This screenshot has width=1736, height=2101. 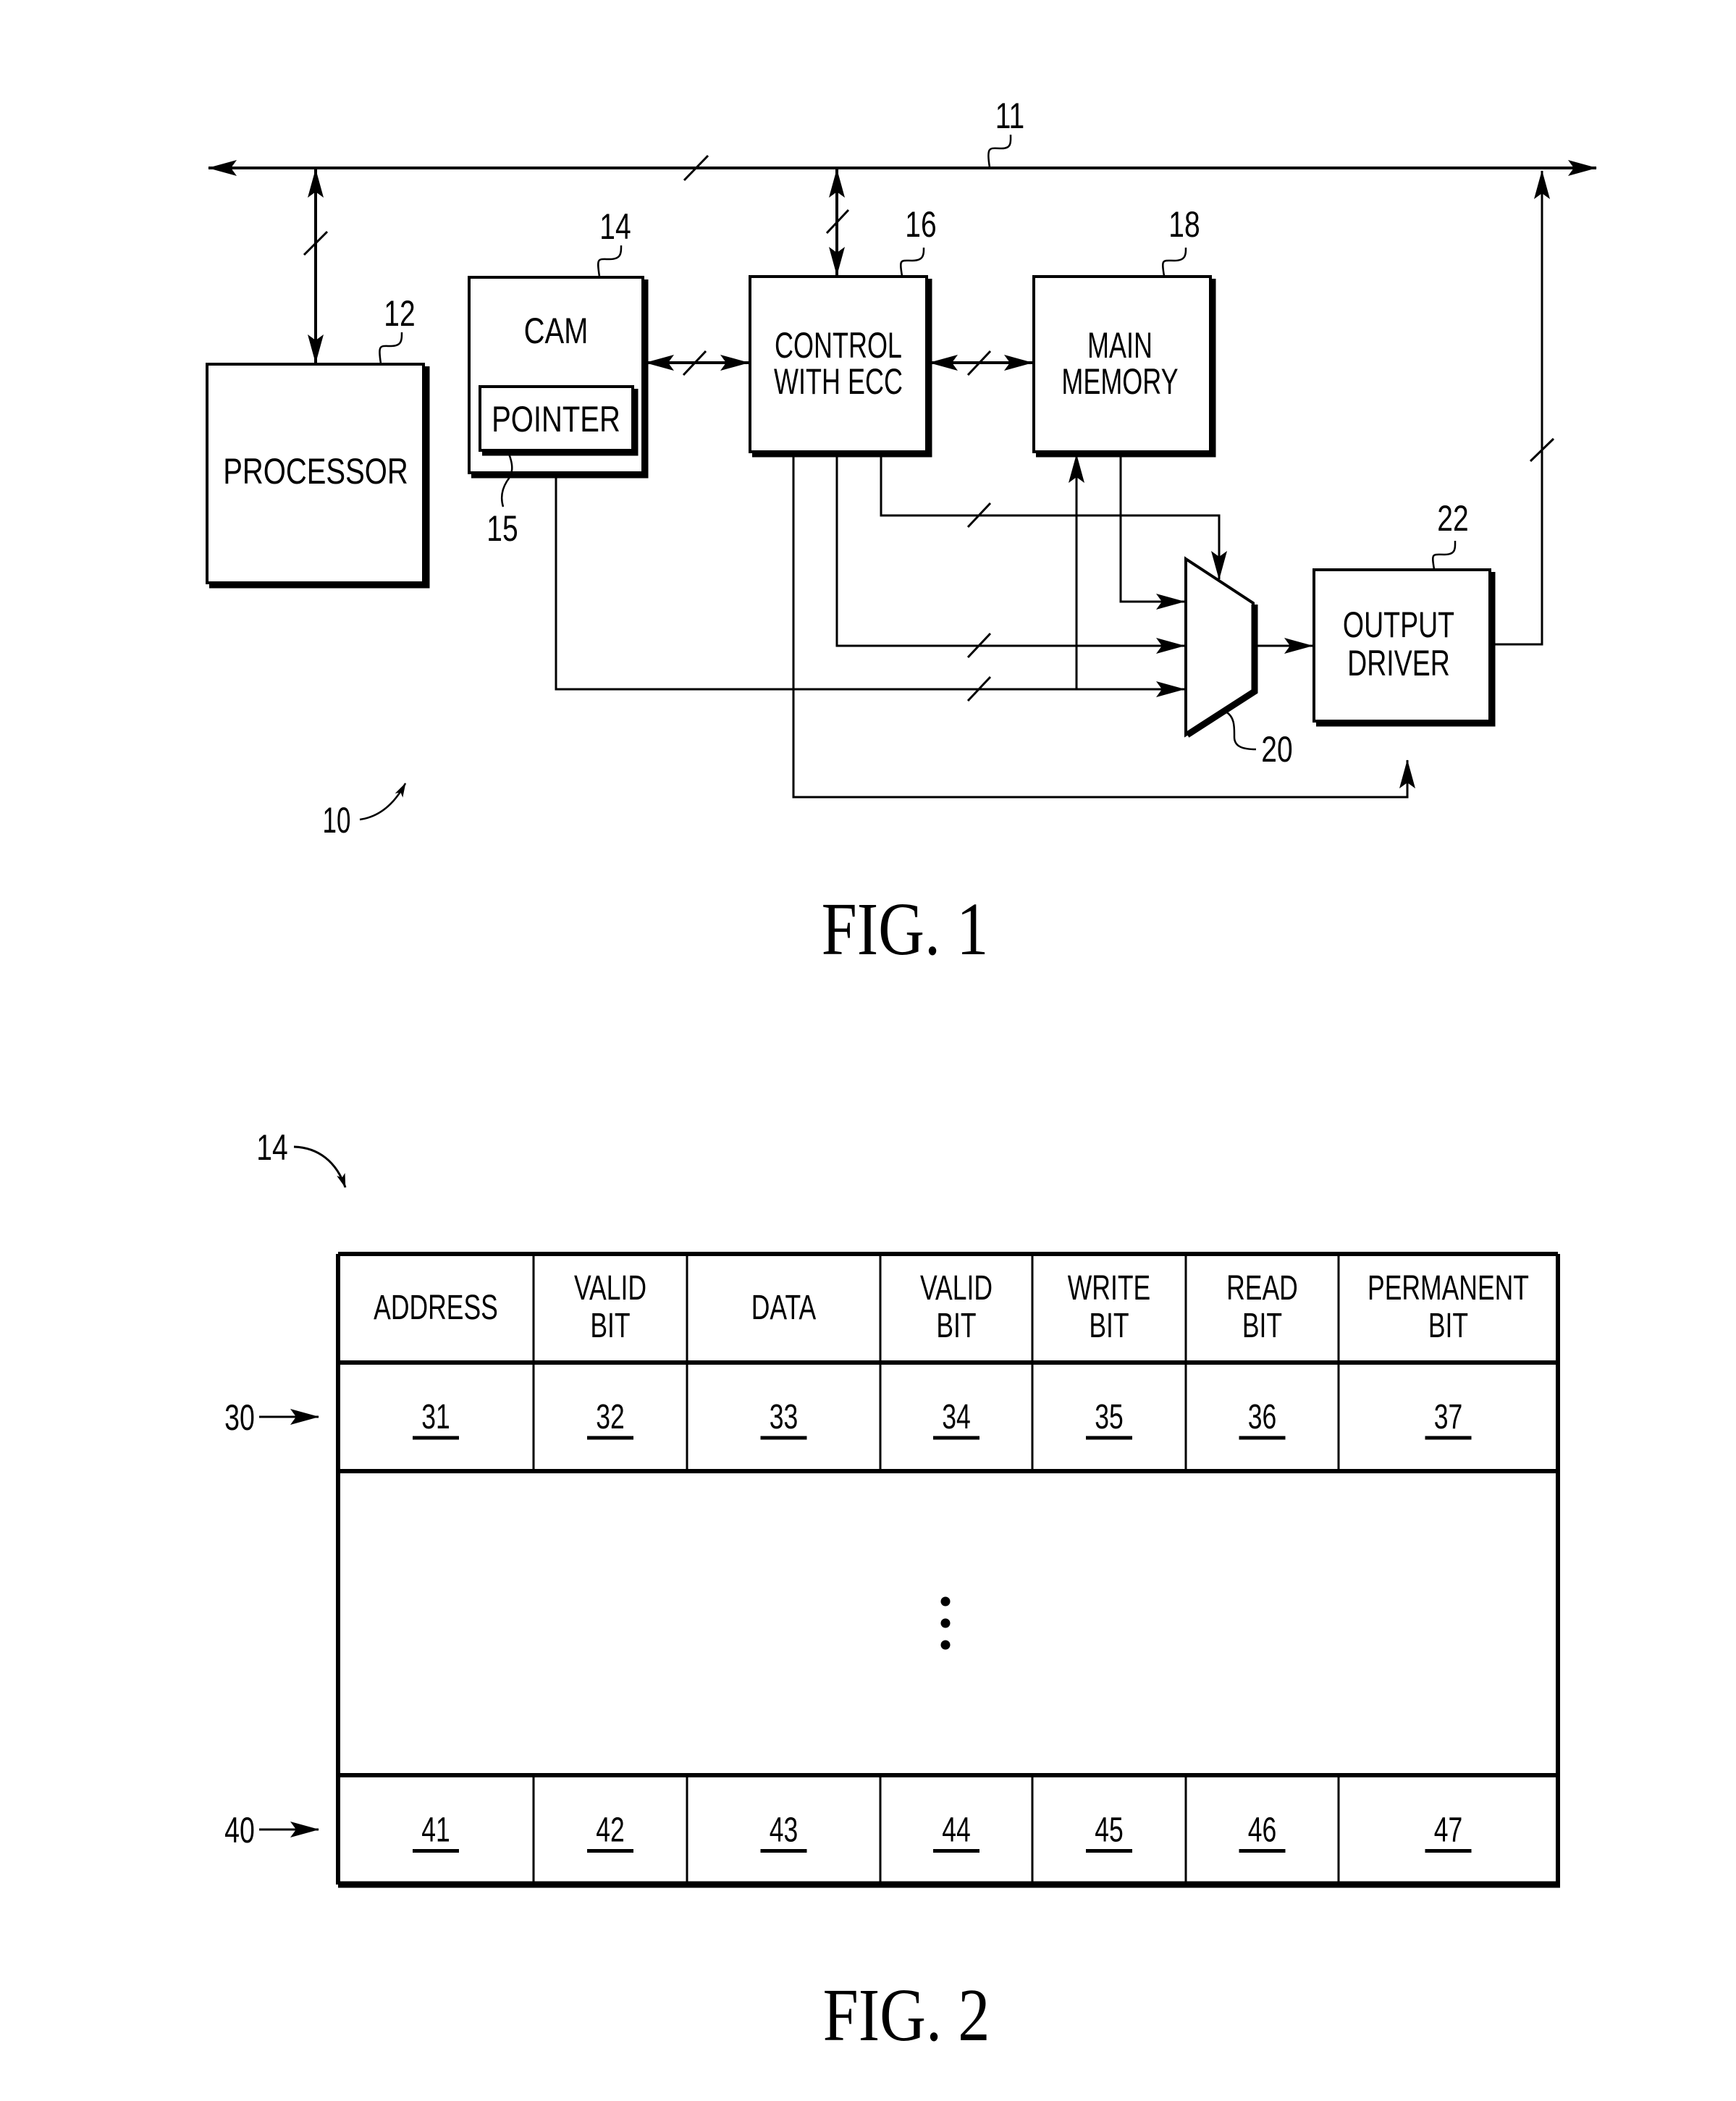 What do you see at coordinates (956, 1416) in the screenshot?
I see `table-cell-ref: 34` at bounding box center [956, 1416].